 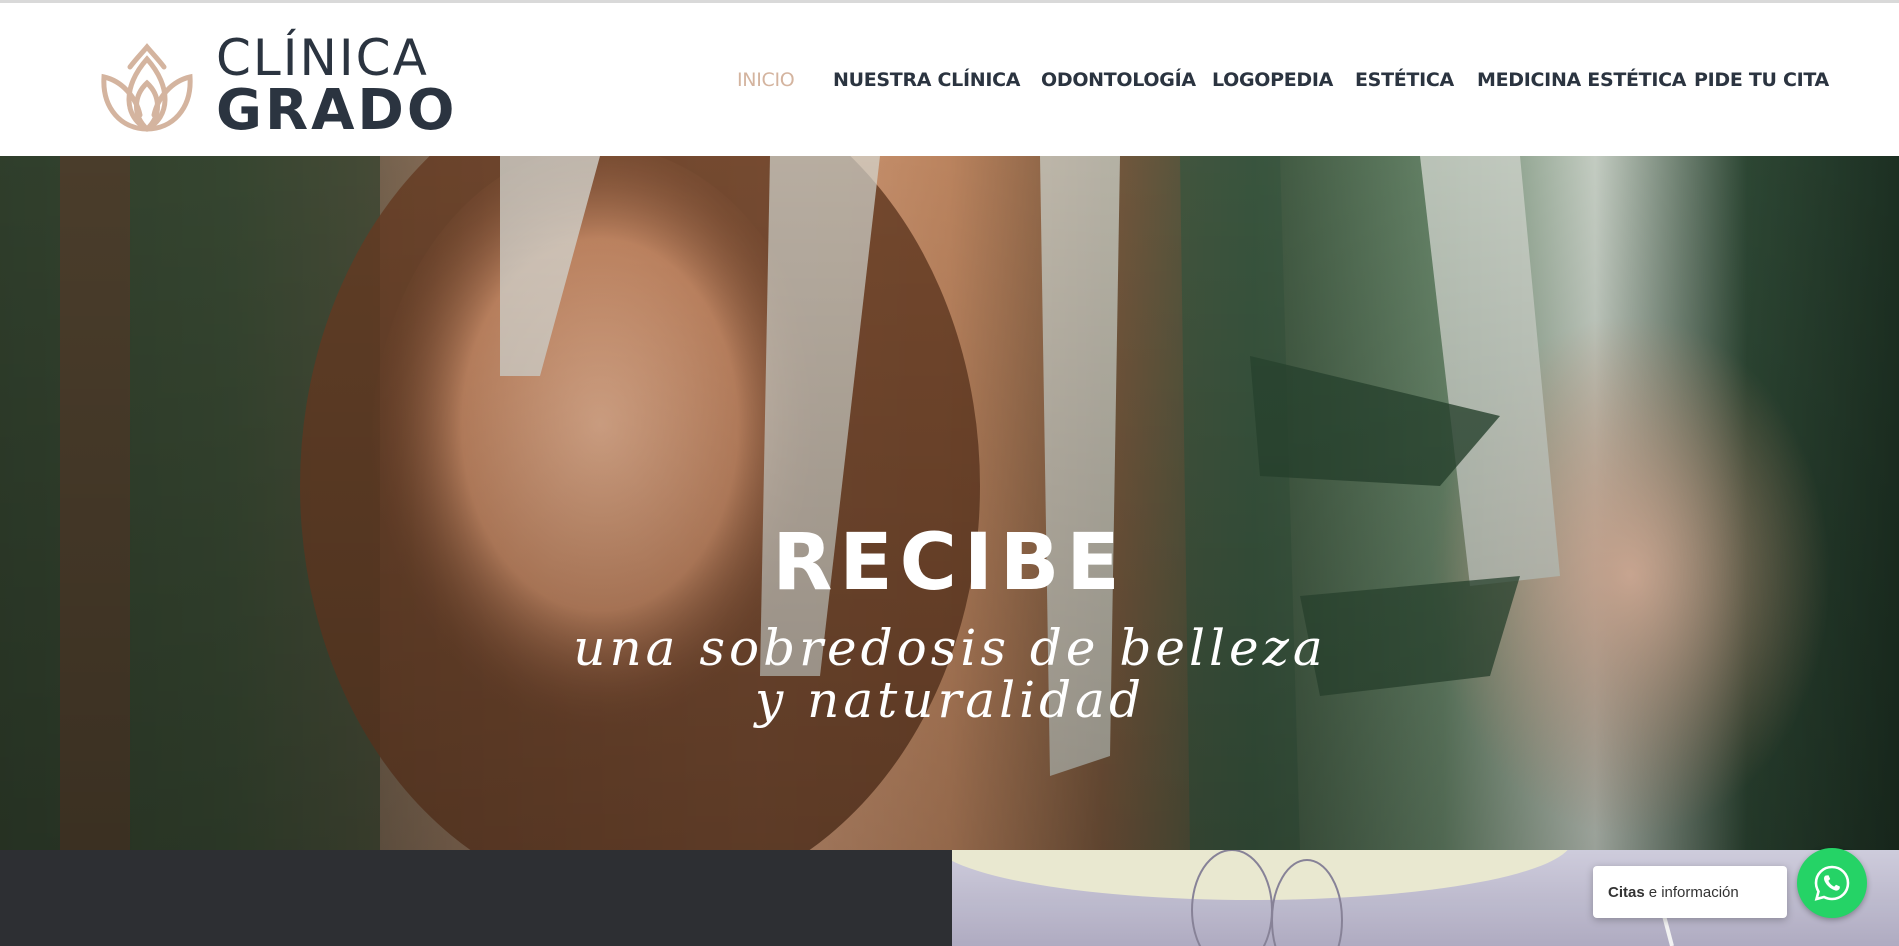 I want to click on nav-item-pide-tu-cita: PIDE TU CITA, so click(x=1761, y=80).